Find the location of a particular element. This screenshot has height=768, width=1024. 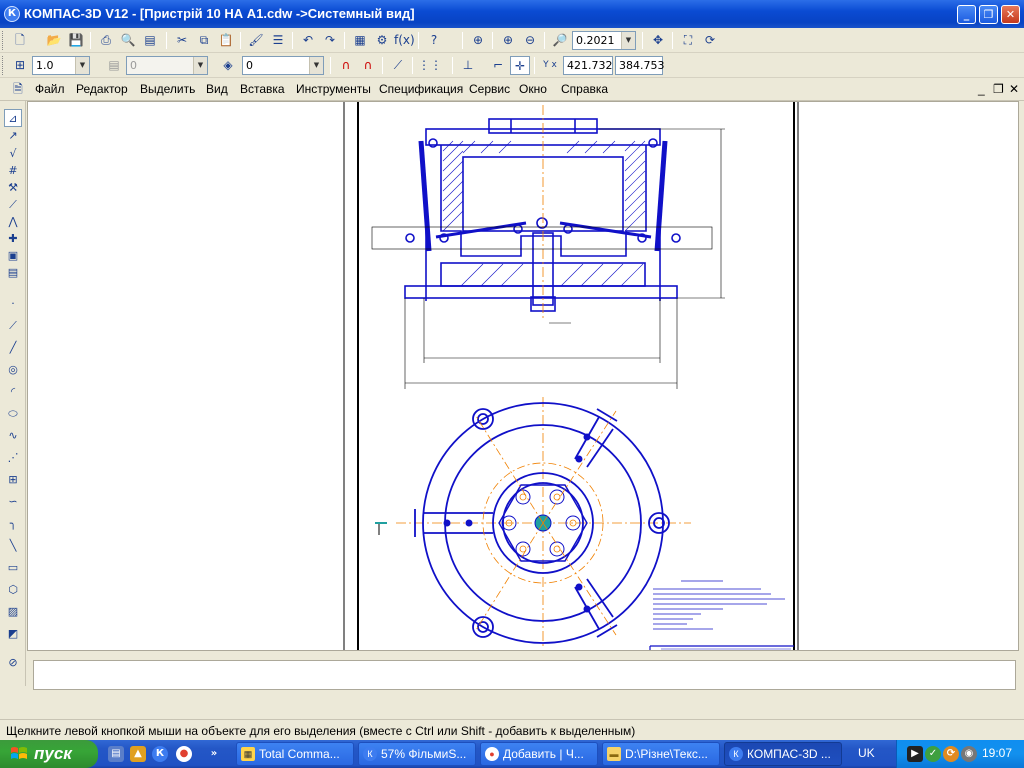

dimensions-panel-icon: ↗ is located at coordinates (13, 136).